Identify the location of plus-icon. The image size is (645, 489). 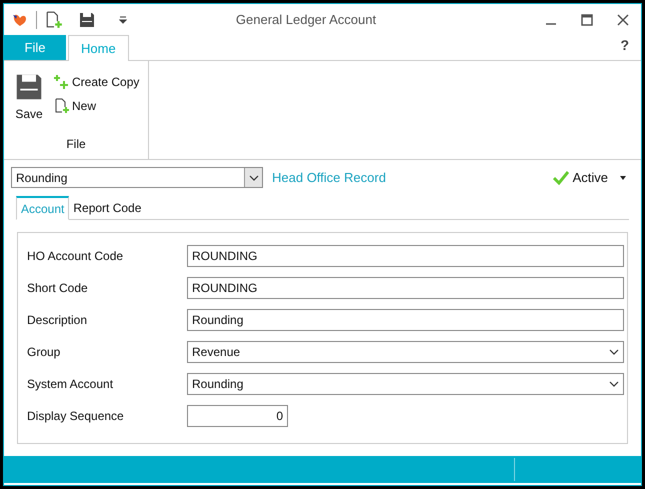
(62, 82).